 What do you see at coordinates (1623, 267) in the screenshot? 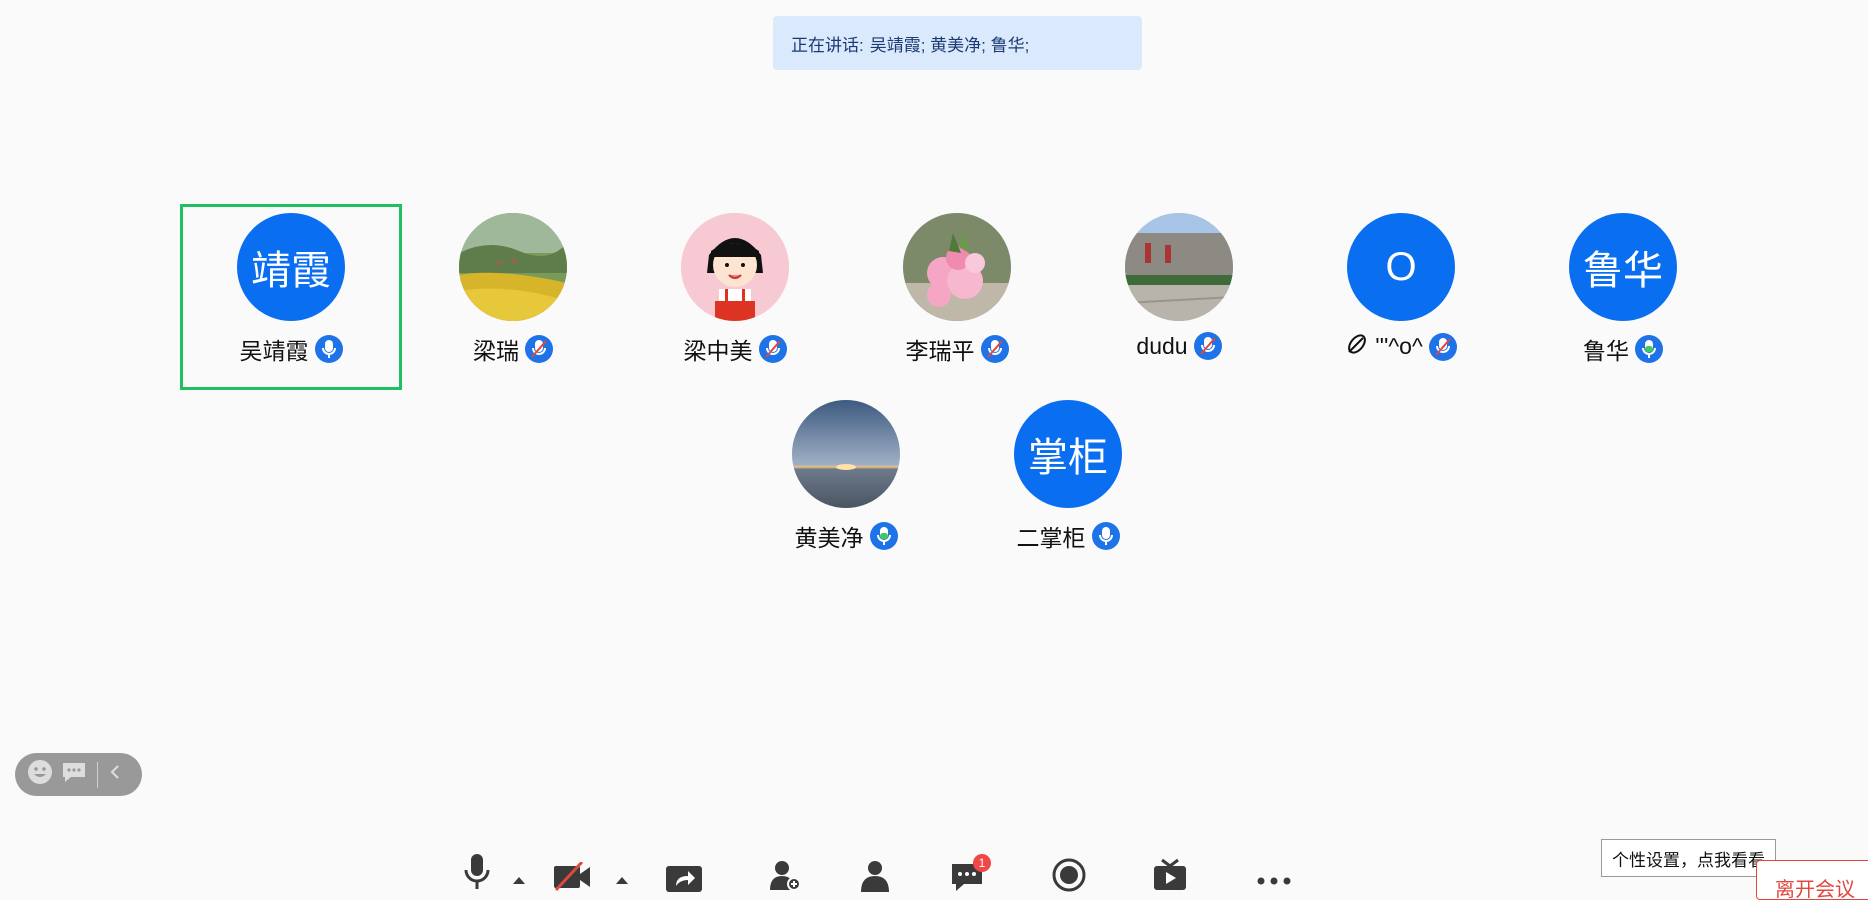
I see `avatar: 鲁华` at bounding box center [1623, 267].